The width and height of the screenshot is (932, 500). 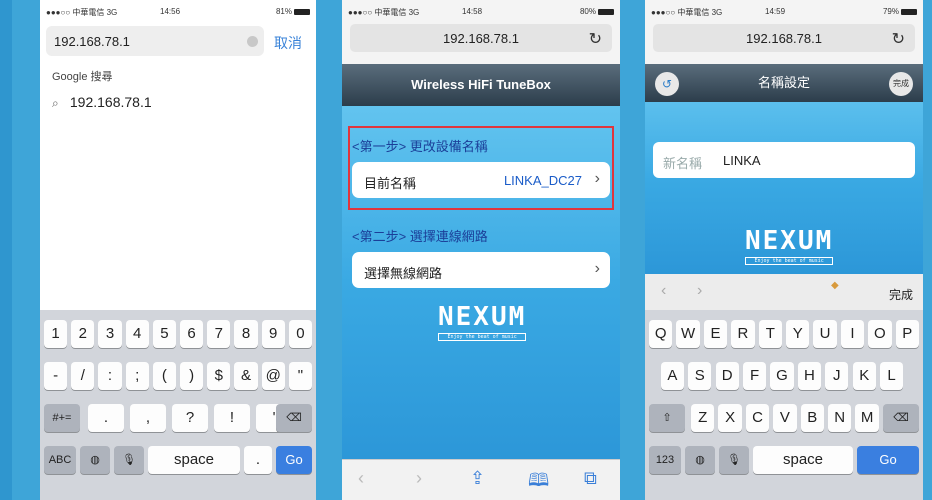 I want to click on key-c: C, so click(x=757, y=418).